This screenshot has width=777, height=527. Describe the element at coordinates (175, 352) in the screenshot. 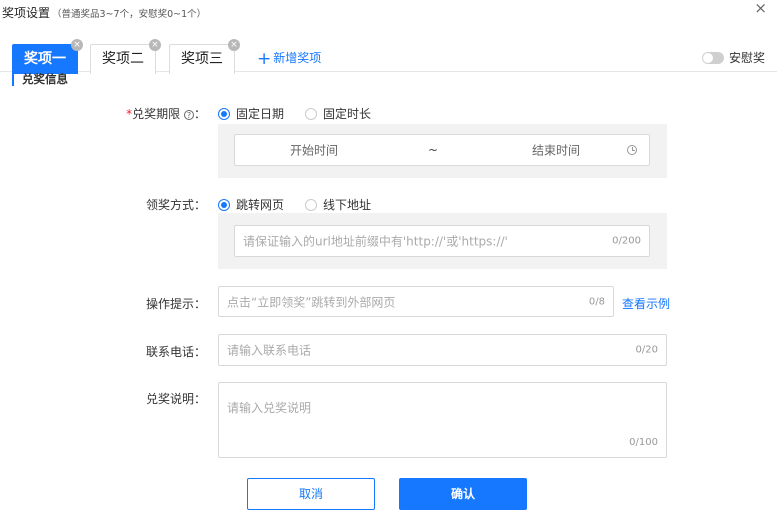

I see `phone-label: 联系电话：` at that location.